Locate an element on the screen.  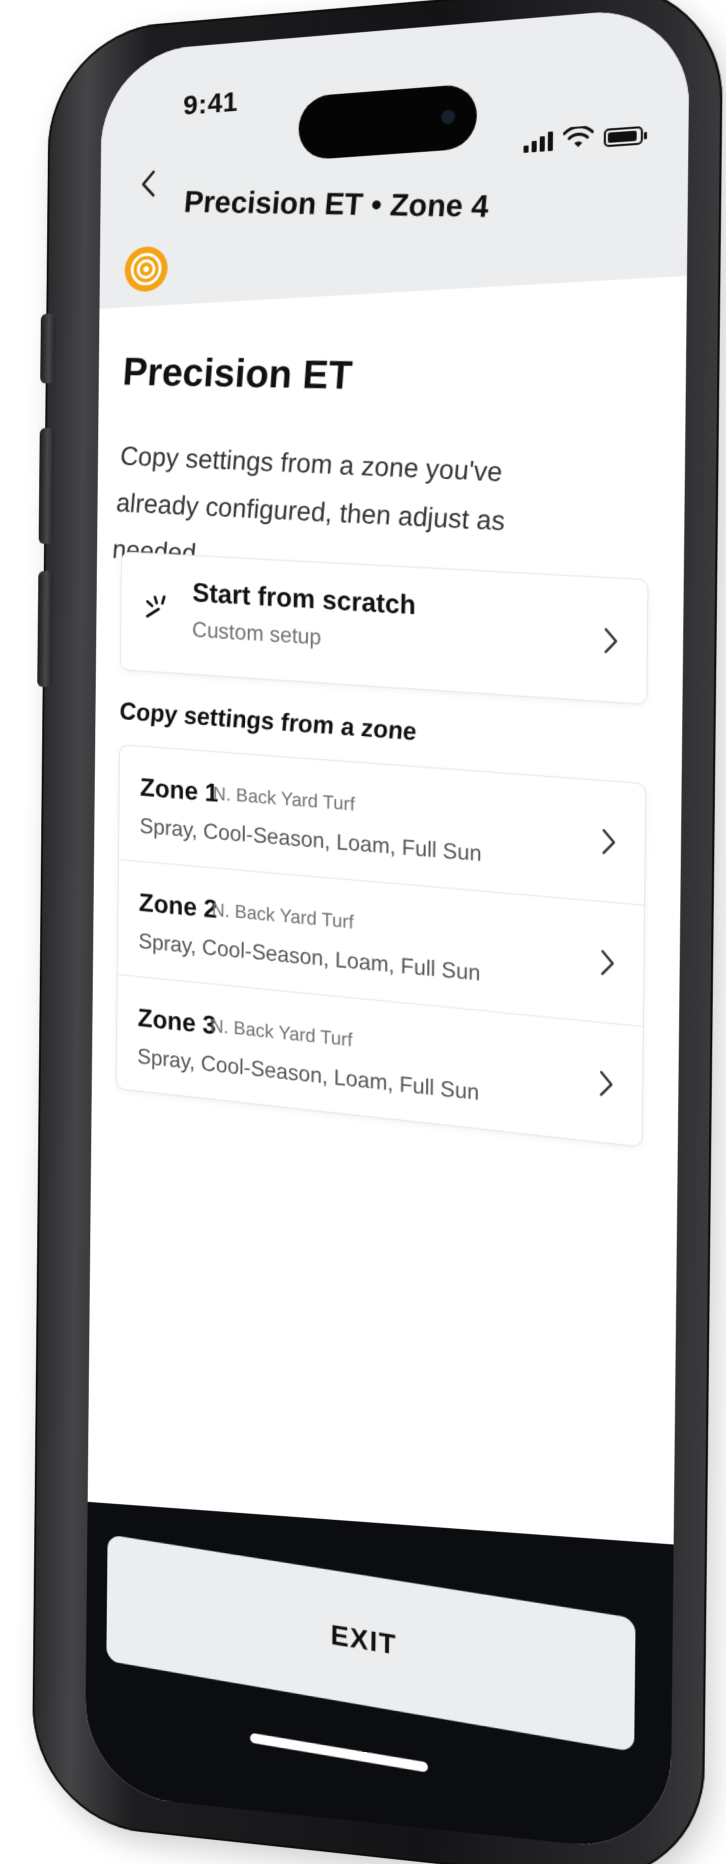
battery-icon is located at coordinates (623, 137).